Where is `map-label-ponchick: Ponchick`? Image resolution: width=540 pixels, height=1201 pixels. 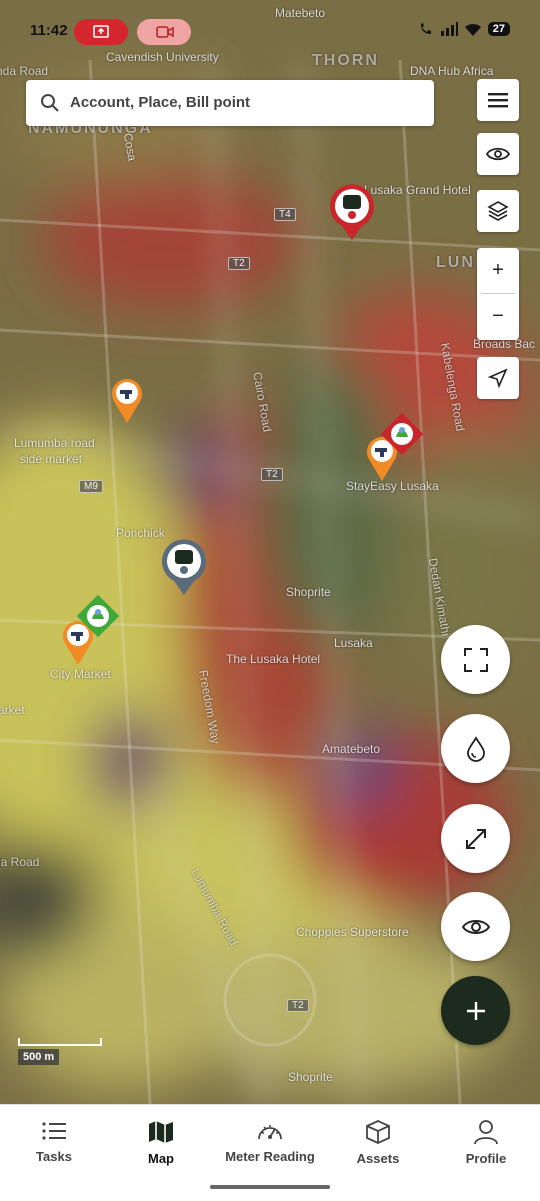
map-label-ponchick: Ponchick is located at coordinates (140, 533).